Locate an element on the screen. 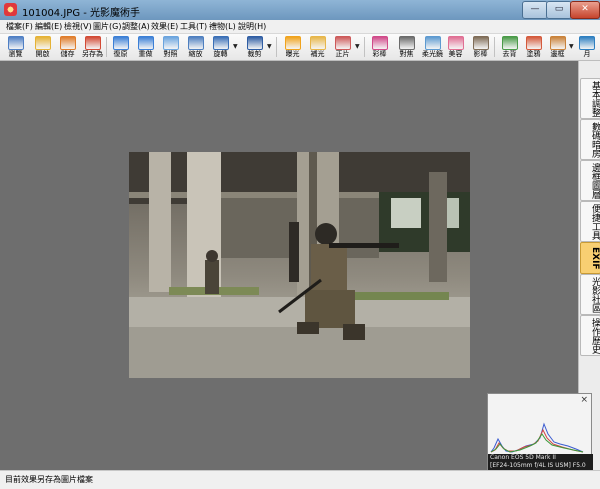  color-wand-icon is located at coordinates (379, 43).